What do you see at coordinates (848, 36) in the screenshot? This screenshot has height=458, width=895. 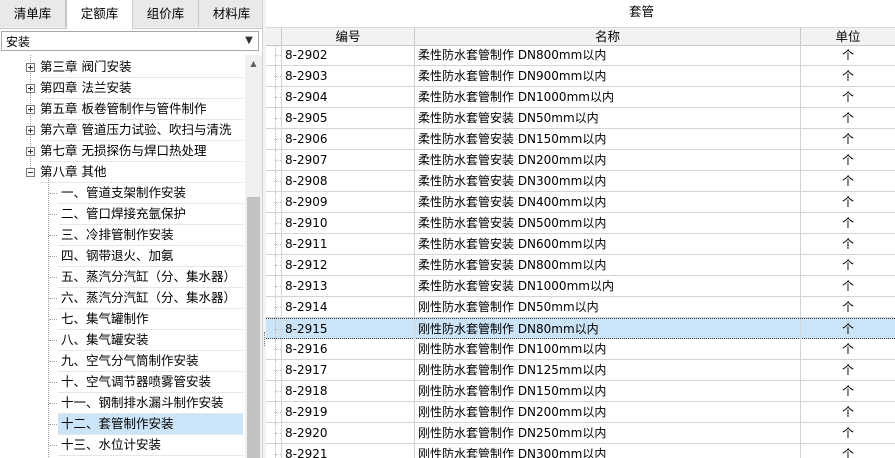 I see `column-header-unit: 单位` at bounding box center [848, 36].